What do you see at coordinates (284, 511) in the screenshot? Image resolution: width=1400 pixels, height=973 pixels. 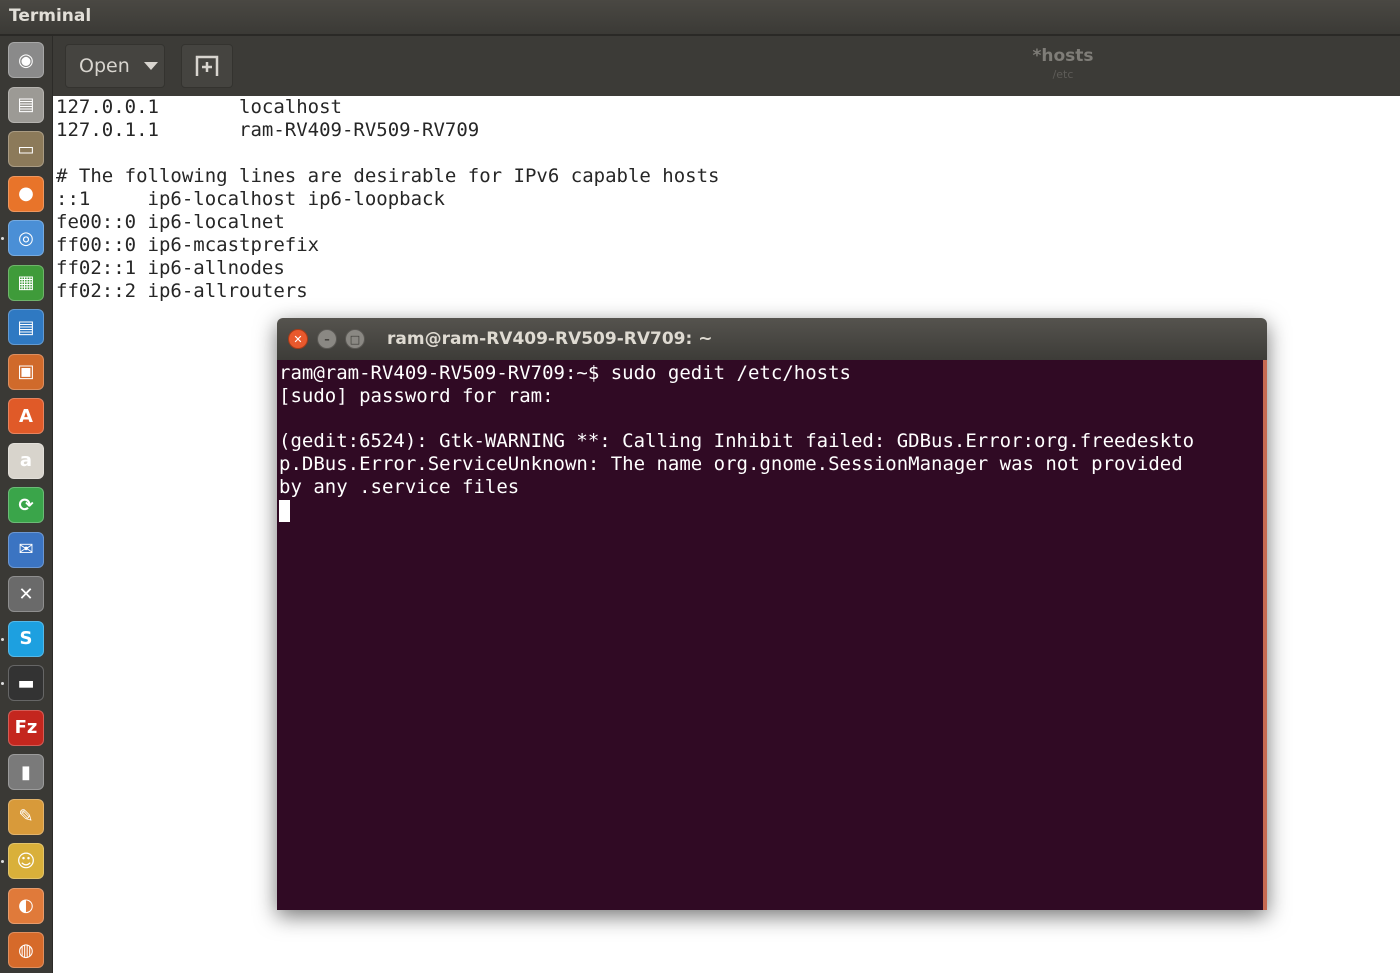 I see `terminal-cursor` at bounding box center [284, 511].